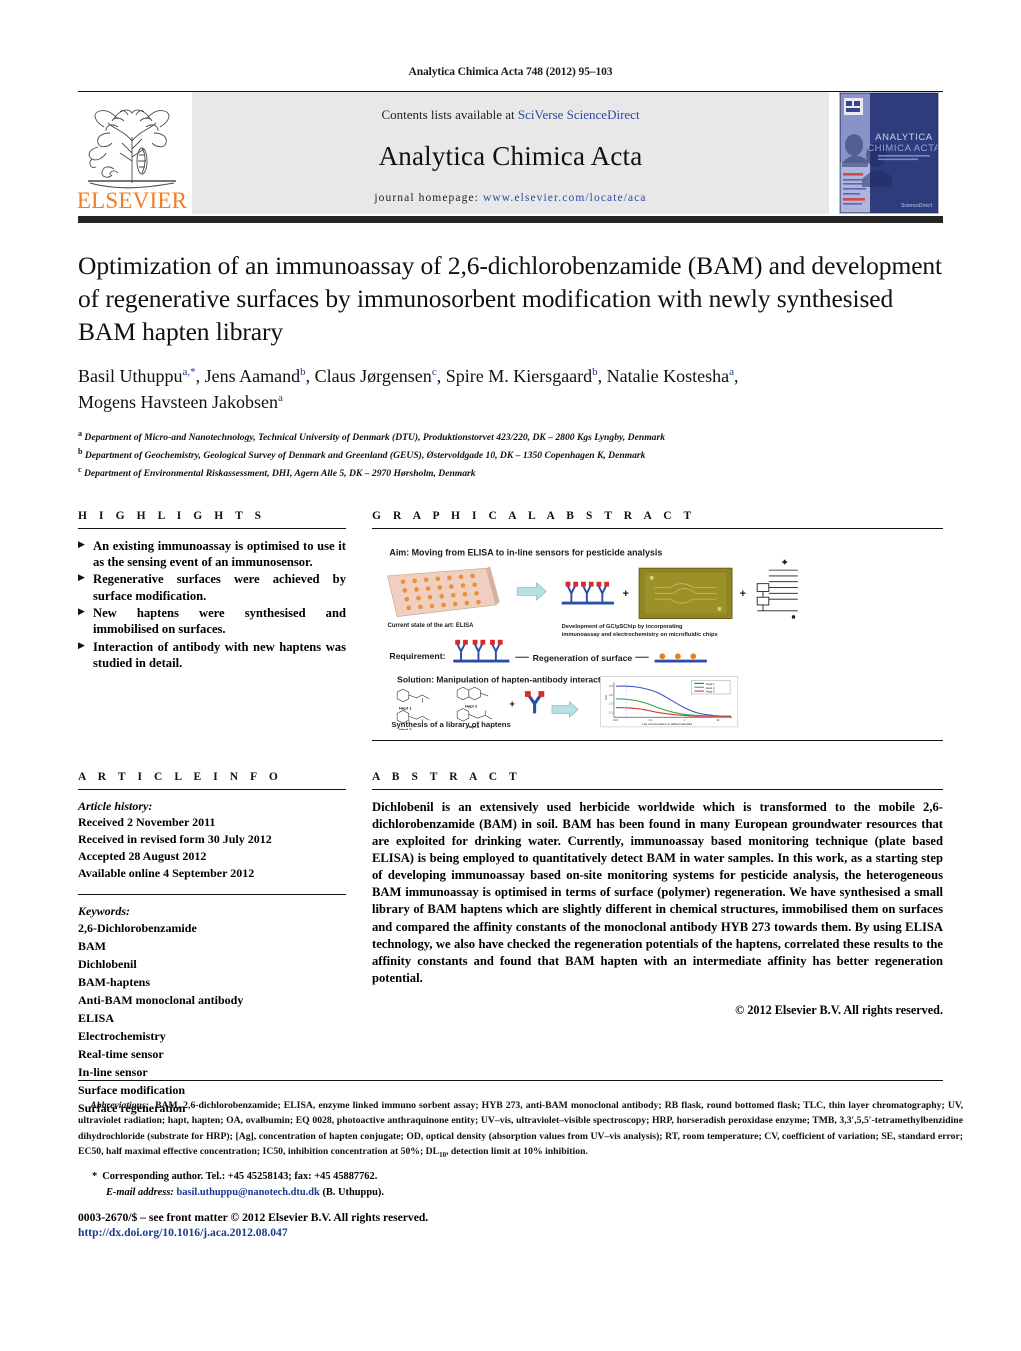 The height and width of the screenshot is (1351, 1021). I want to click on svg-text: e, so click(793, 617).